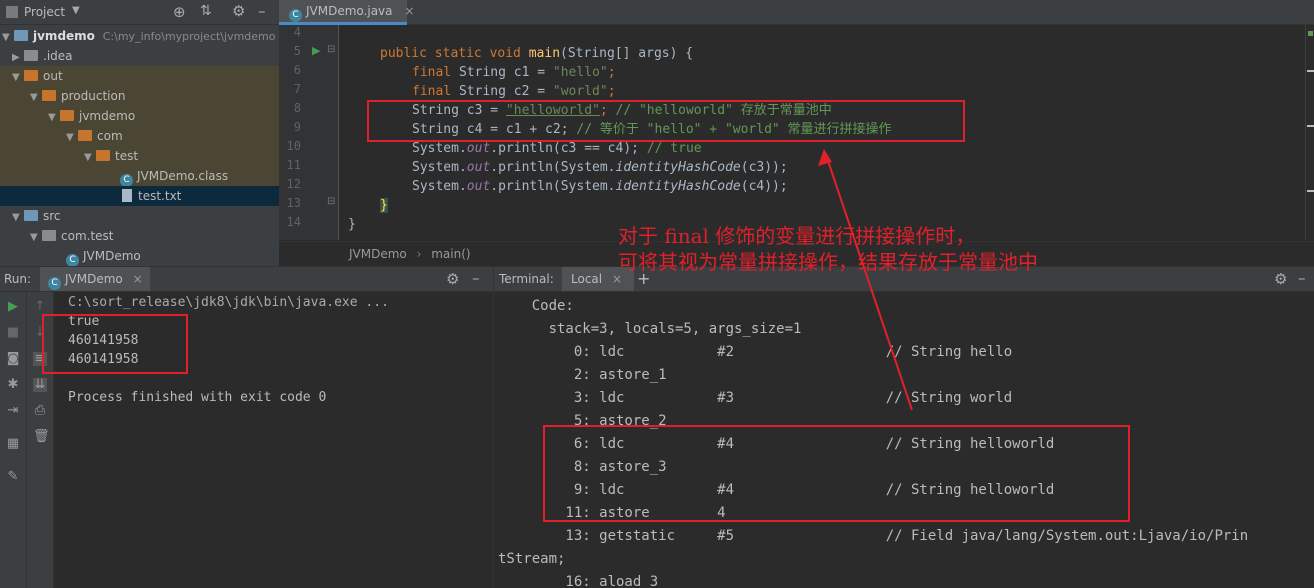 Image resolution: width=1314 pixels, height=588 pixels. Describe the element at coordinates (40, 385) in the screenshot. I see `scroll-to-end-icon: ⇊` at that location.